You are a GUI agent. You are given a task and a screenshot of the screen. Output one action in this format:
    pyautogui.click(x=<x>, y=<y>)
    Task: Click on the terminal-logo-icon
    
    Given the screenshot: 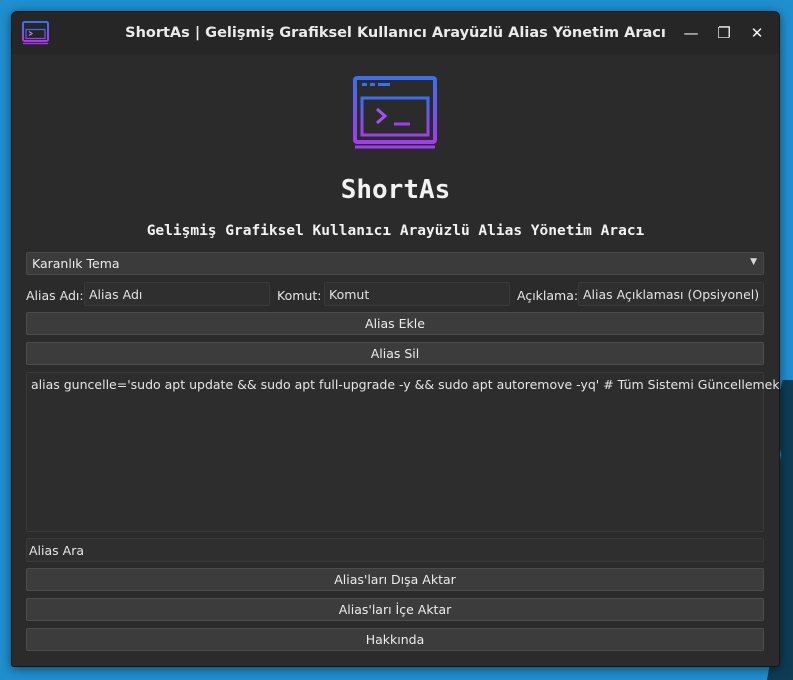 What is the action you would take?
    pyautogui.click(x=395, y=112)
    